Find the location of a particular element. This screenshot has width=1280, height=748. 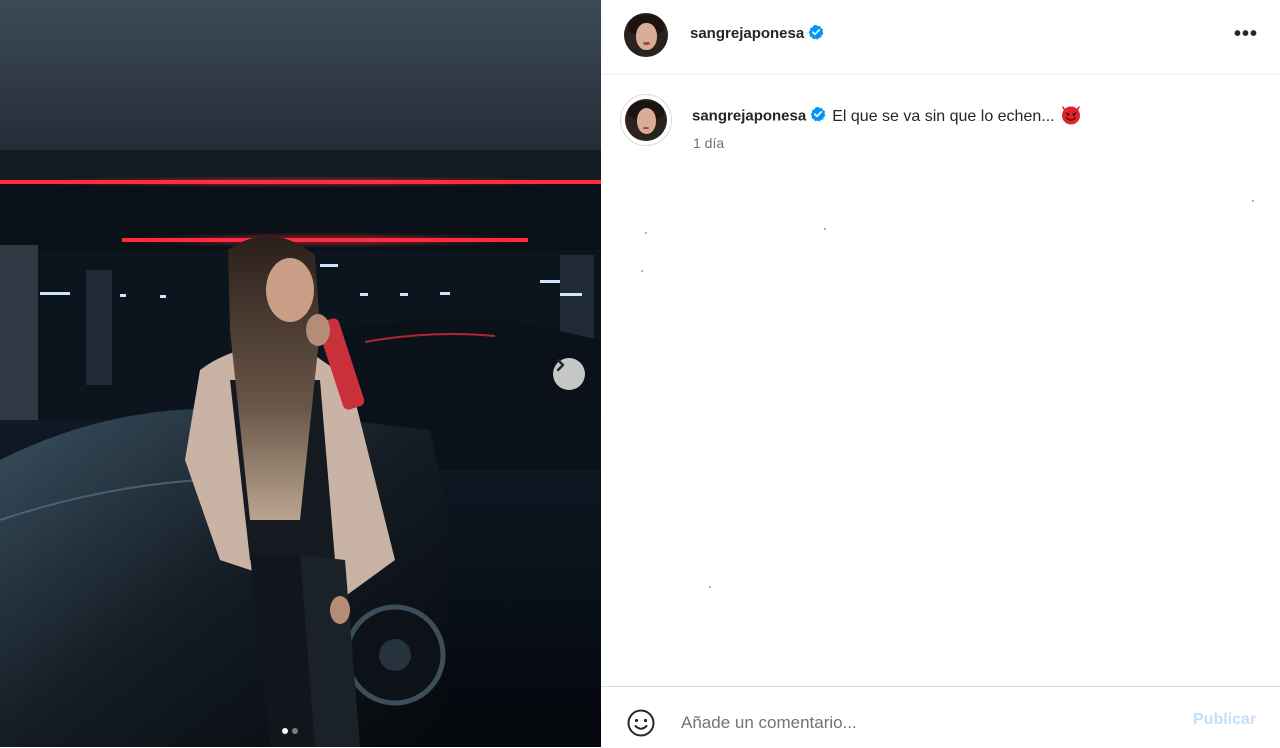

header-username: sangrejaponesa is located at coordinates (757, 34).